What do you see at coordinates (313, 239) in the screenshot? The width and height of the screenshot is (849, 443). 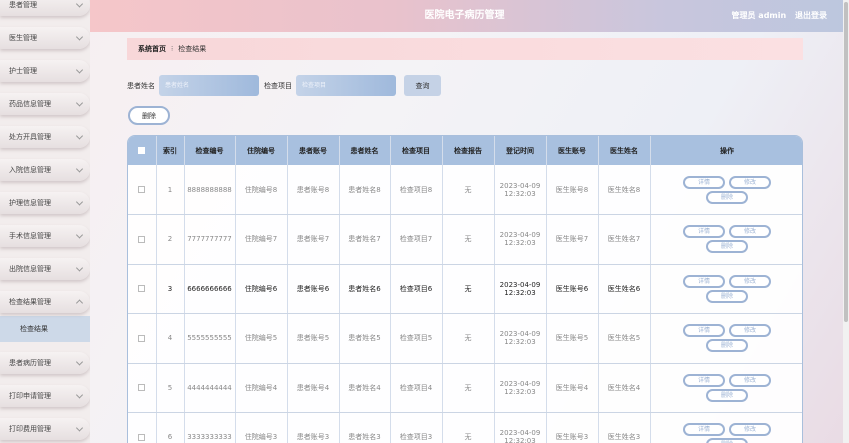 I see `cell-patient-account: 患者账号7` at bounding box center [313, 239].